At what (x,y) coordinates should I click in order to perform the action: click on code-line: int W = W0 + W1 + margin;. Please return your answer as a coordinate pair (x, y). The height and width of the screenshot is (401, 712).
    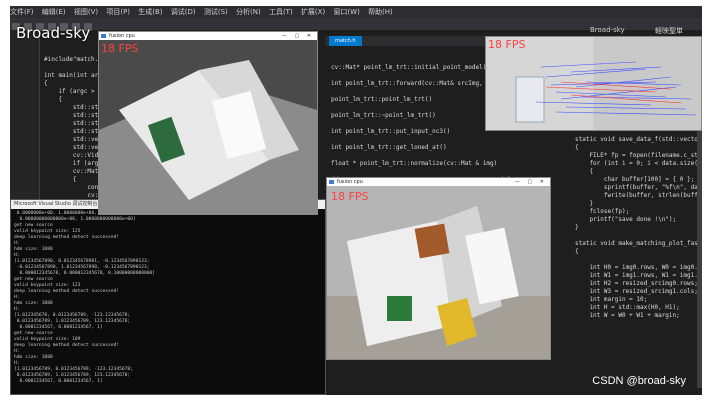
    Looking at the image, I should click on (627, 315).